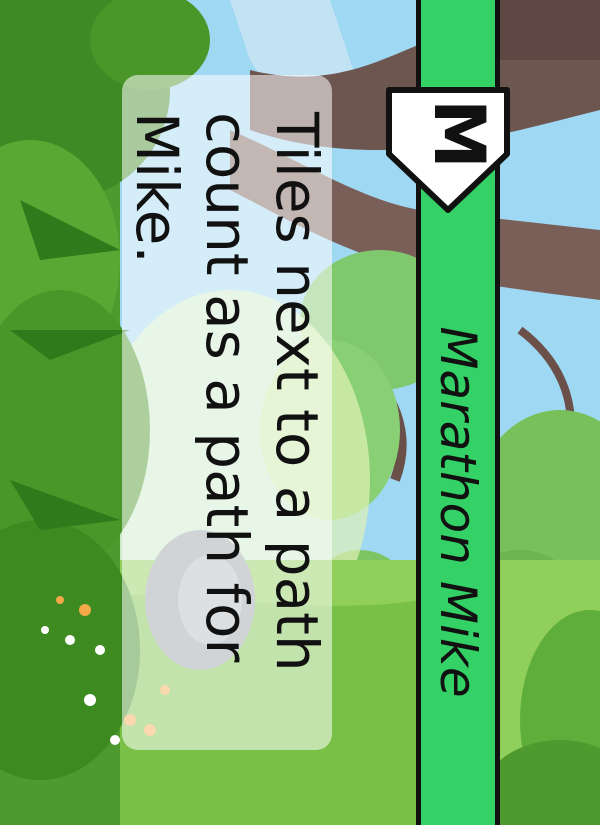  I want to click on character-name: Marathon Mike, so click(458, 512).